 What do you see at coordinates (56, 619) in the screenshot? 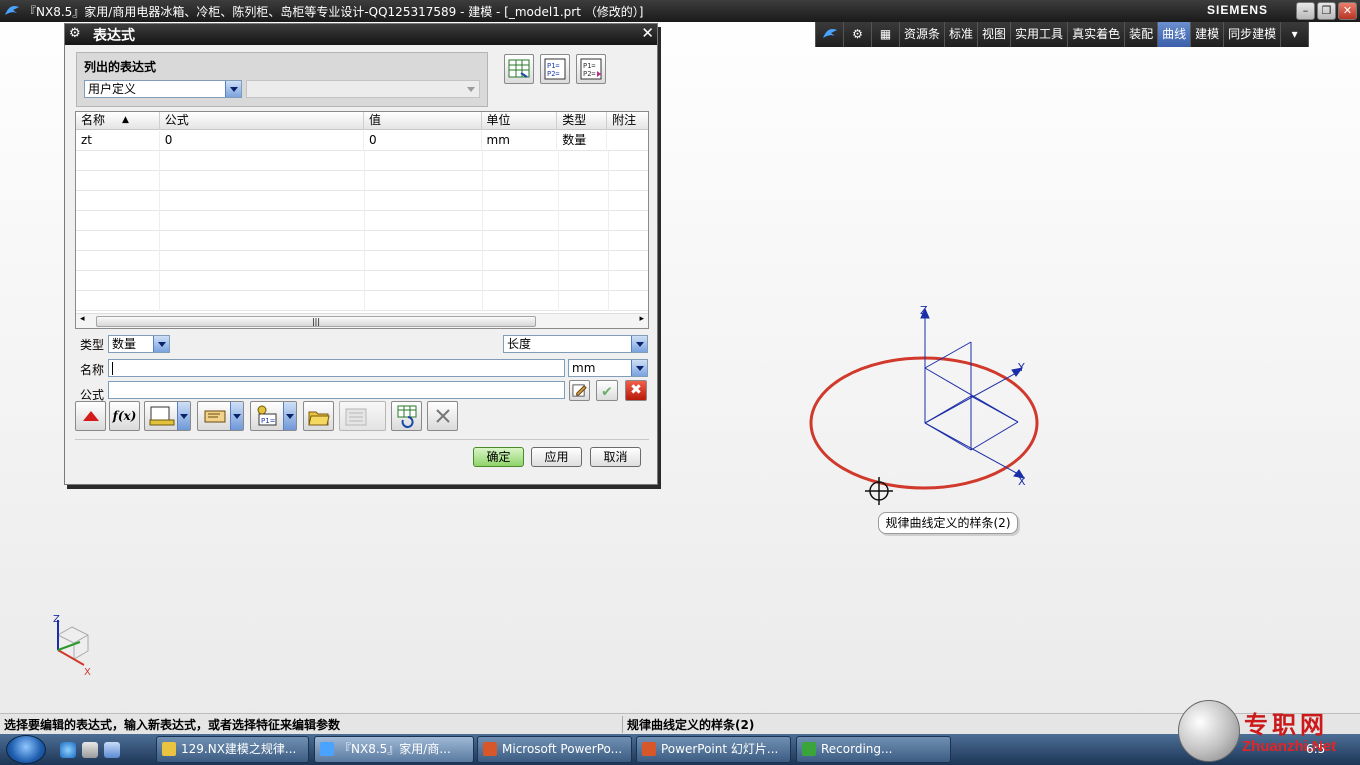
I see `triad-z-label: Z` at bounding box center [56, 619].